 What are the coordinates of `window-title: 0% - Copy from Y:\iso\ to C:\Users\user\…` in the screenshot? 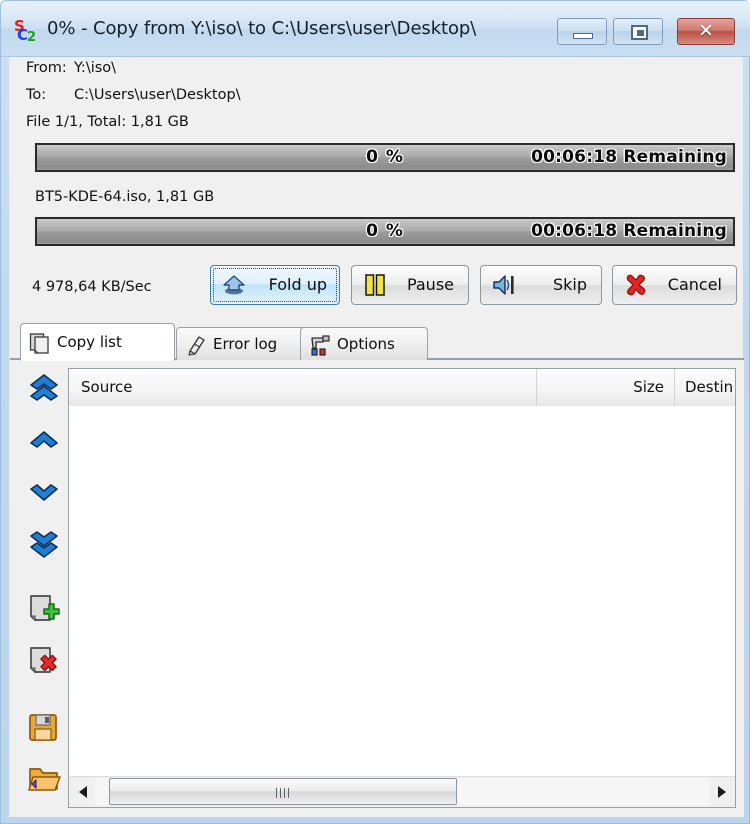 It's located at (262, 28).